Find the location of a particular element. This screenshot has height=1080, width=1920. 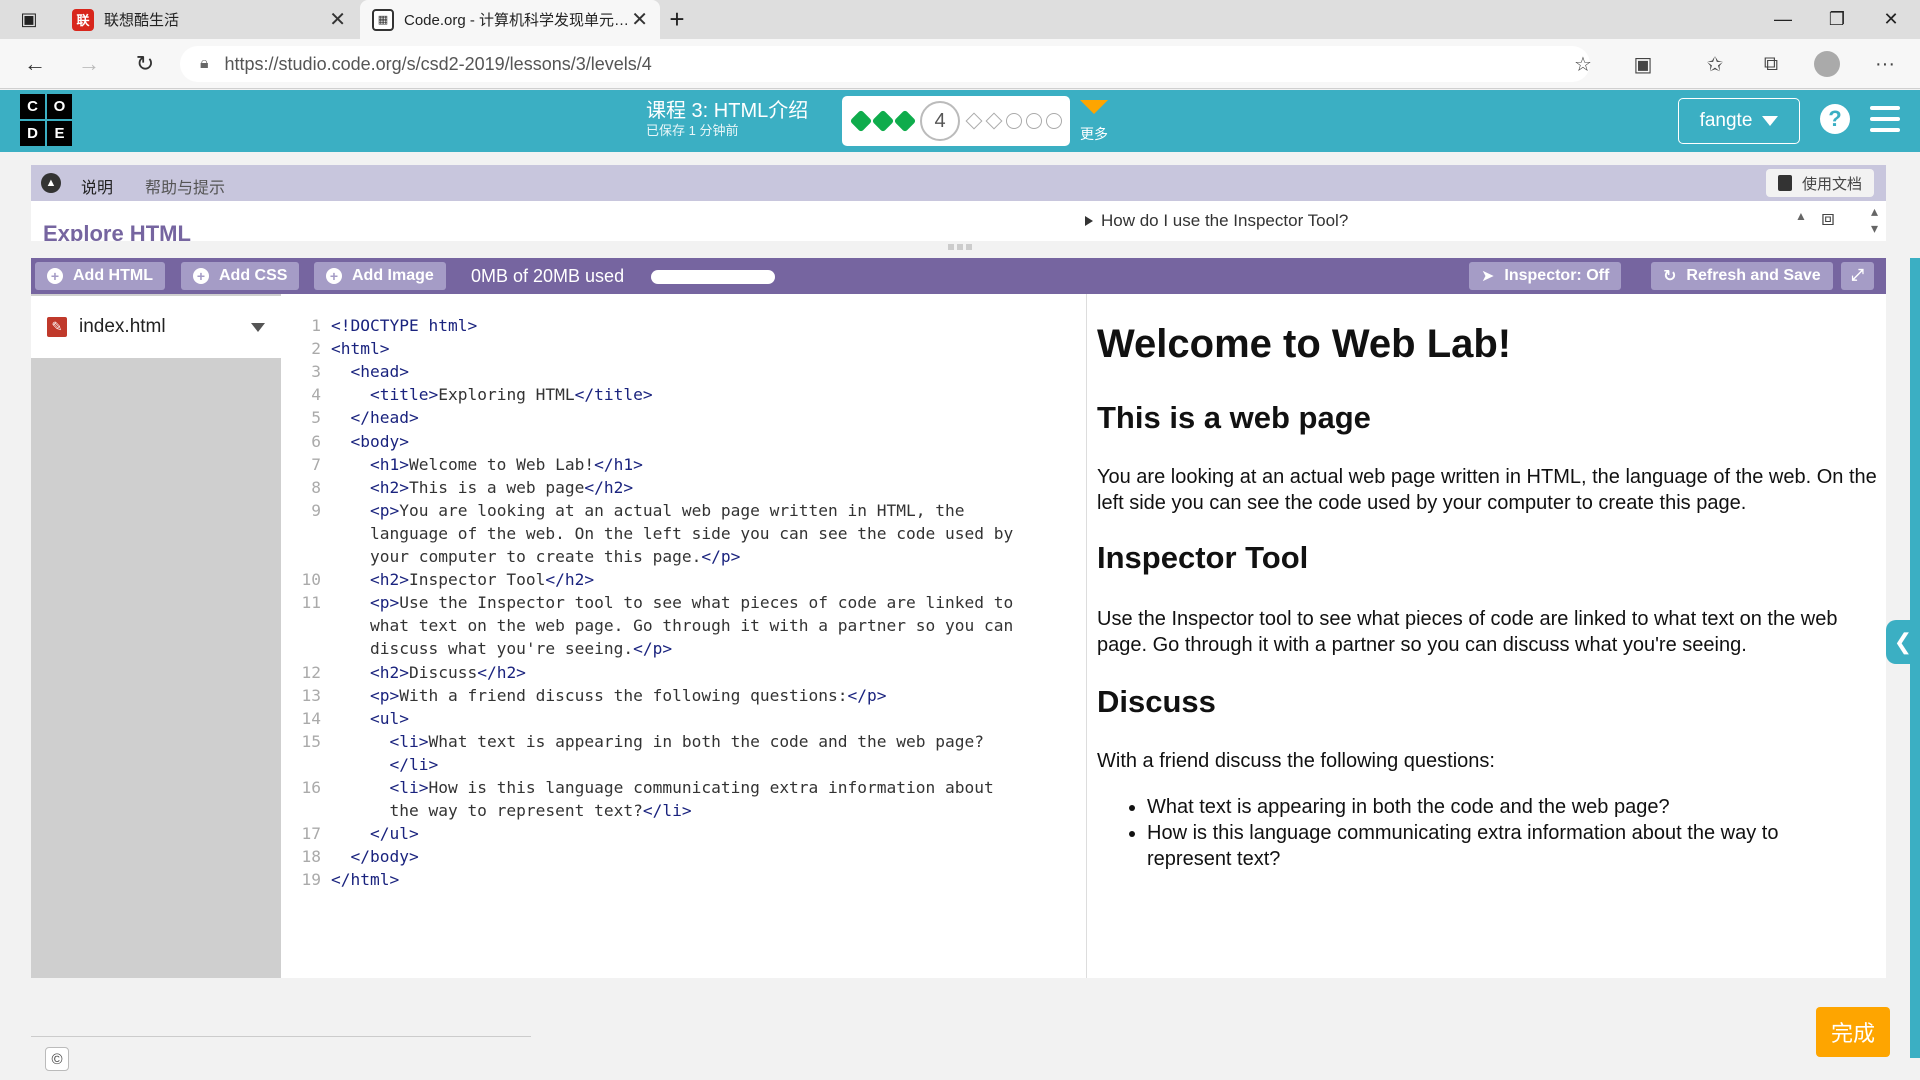

code-line: 14 <ul> is located at coordinates (345, 720).